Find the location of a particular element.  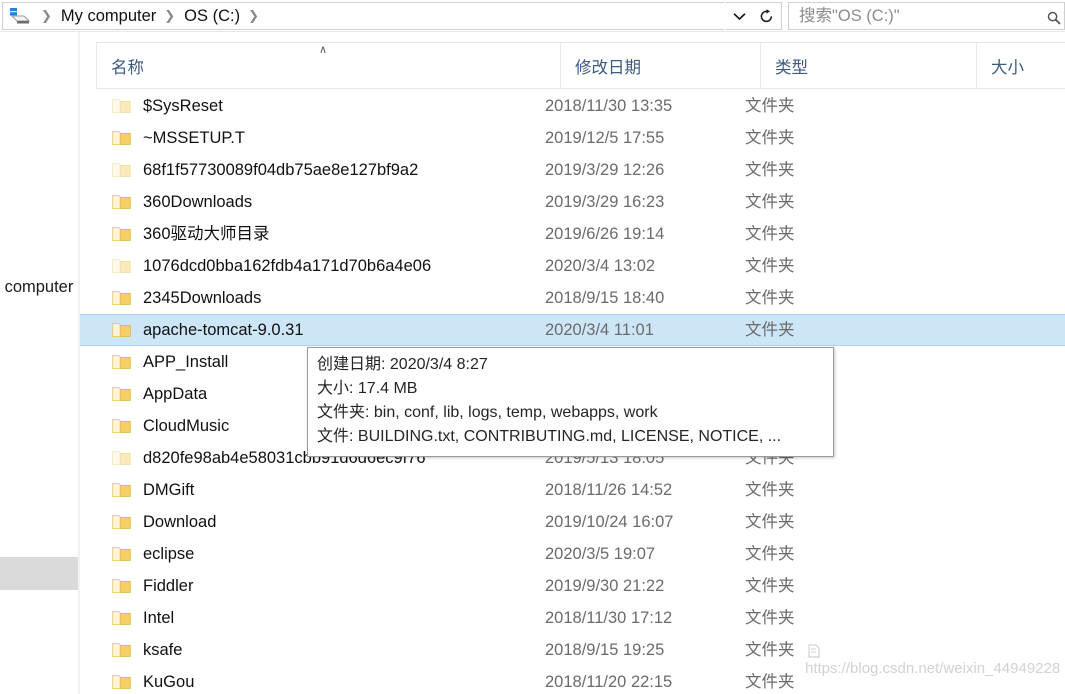

table-row: Fiddler 2019/9/30 21:22 文件夹 is located at coordinates (572, 586).